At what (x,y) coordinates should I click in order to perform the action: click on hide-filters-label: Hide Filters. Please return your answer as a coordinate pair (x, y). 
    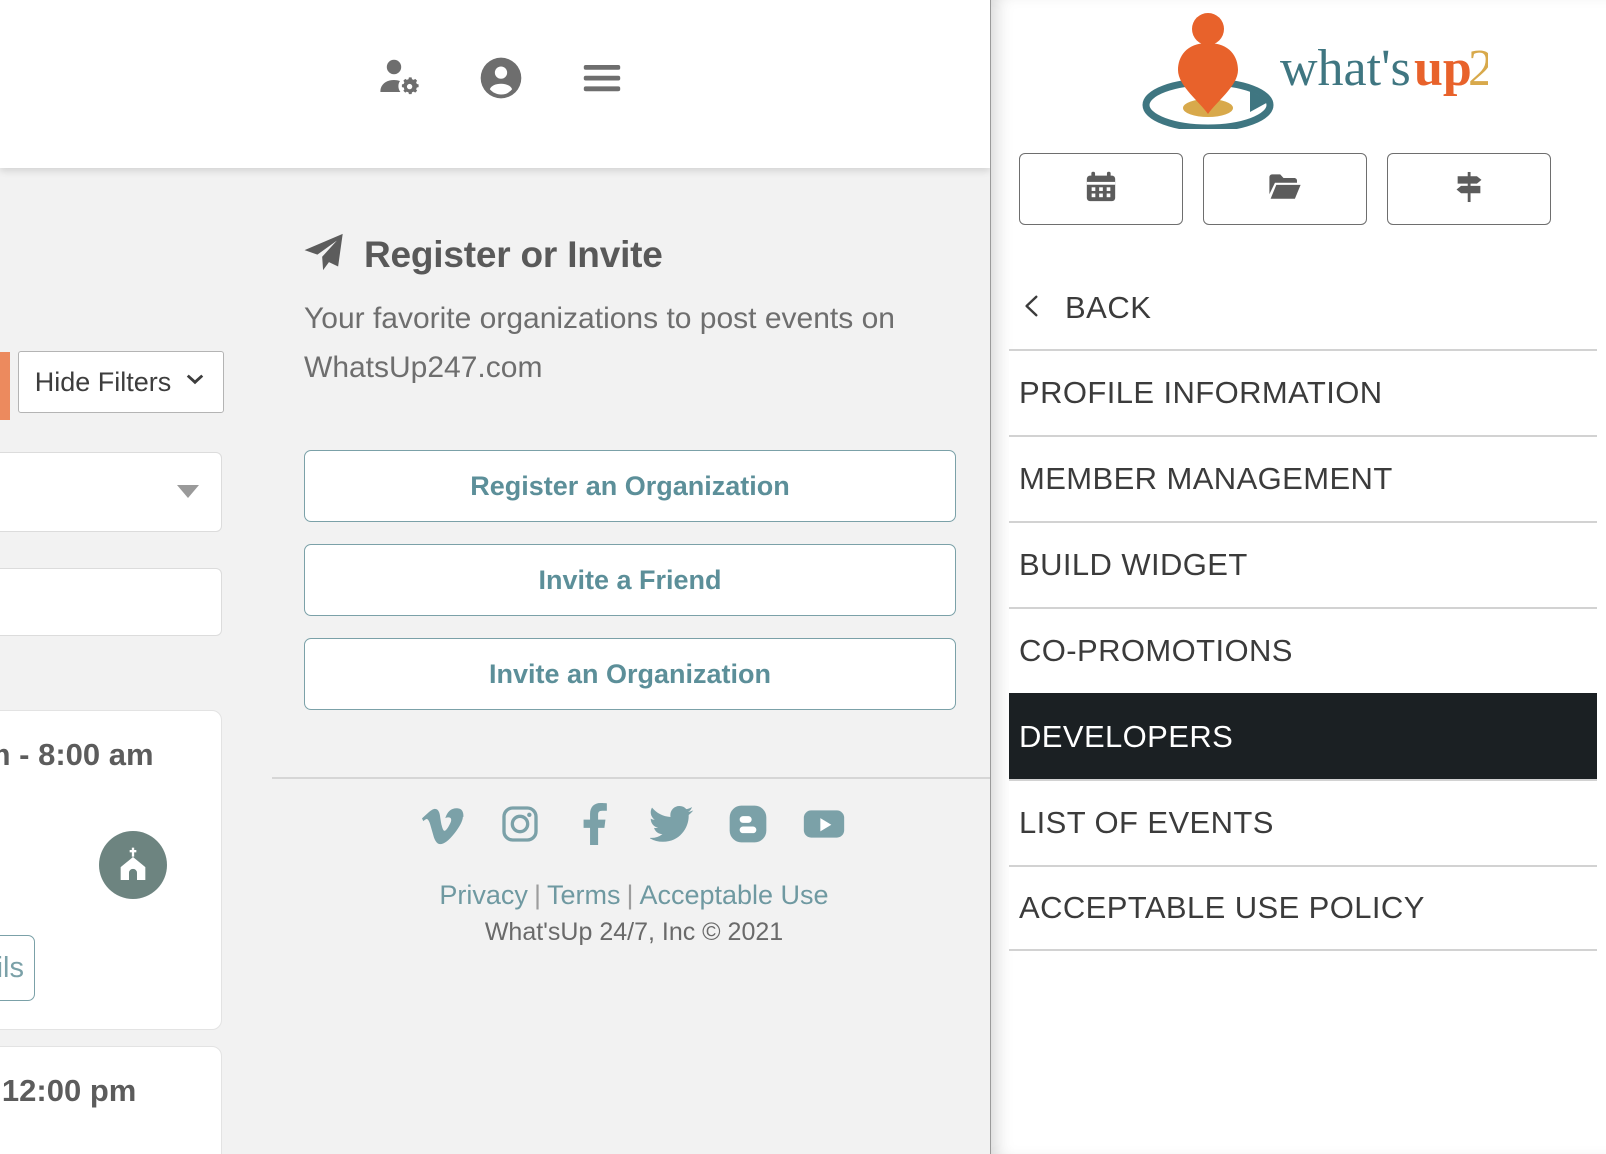
    Looking at the image, I should click on (103, 381).